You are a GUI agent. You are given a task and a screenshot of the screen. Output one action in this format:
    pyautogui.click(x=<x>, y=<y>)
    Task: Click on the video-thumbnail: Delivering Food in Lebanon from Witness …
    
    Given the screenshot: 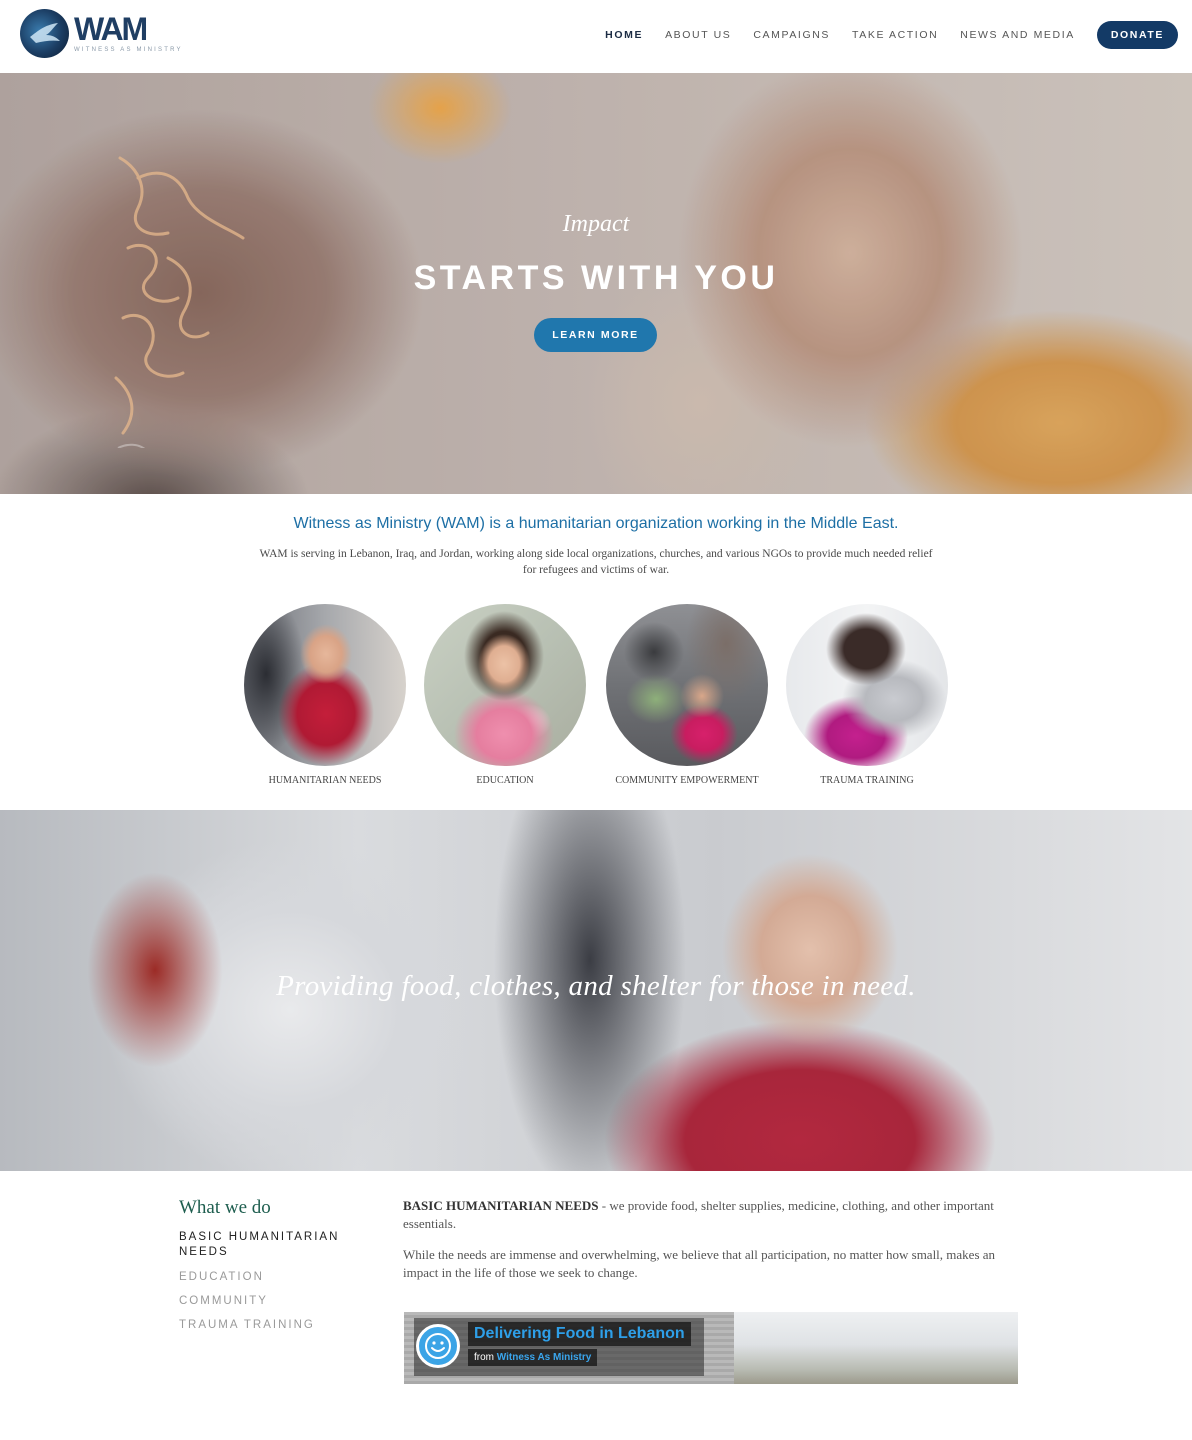 What is the action you would take?
    pyautogui.click(x=711, y=1348)
    